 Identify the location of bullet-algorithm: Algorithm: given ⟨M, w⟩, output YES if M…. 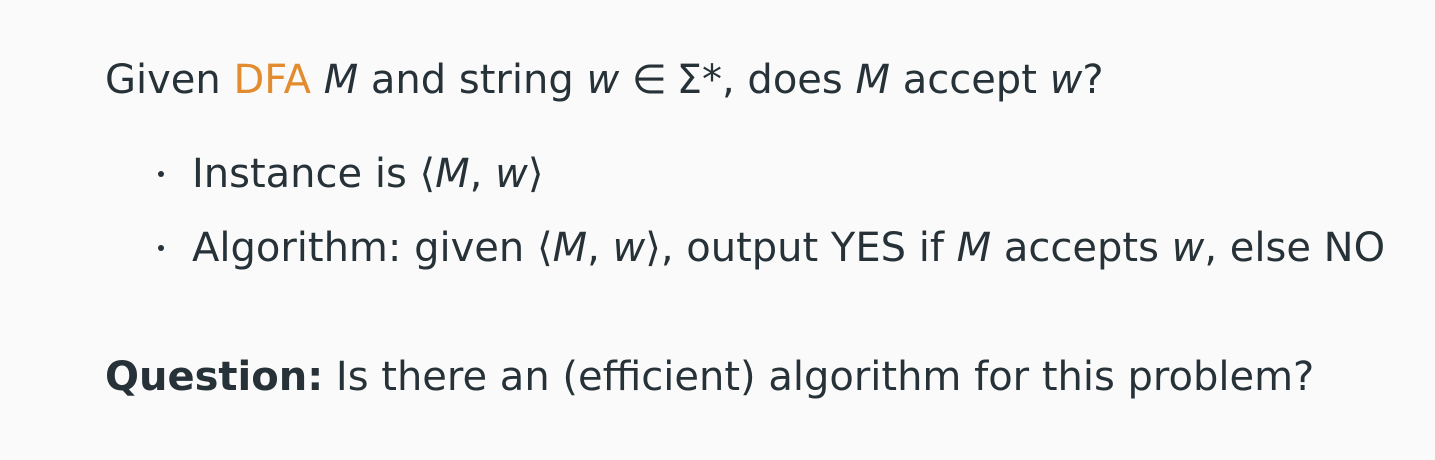
(788, 248).